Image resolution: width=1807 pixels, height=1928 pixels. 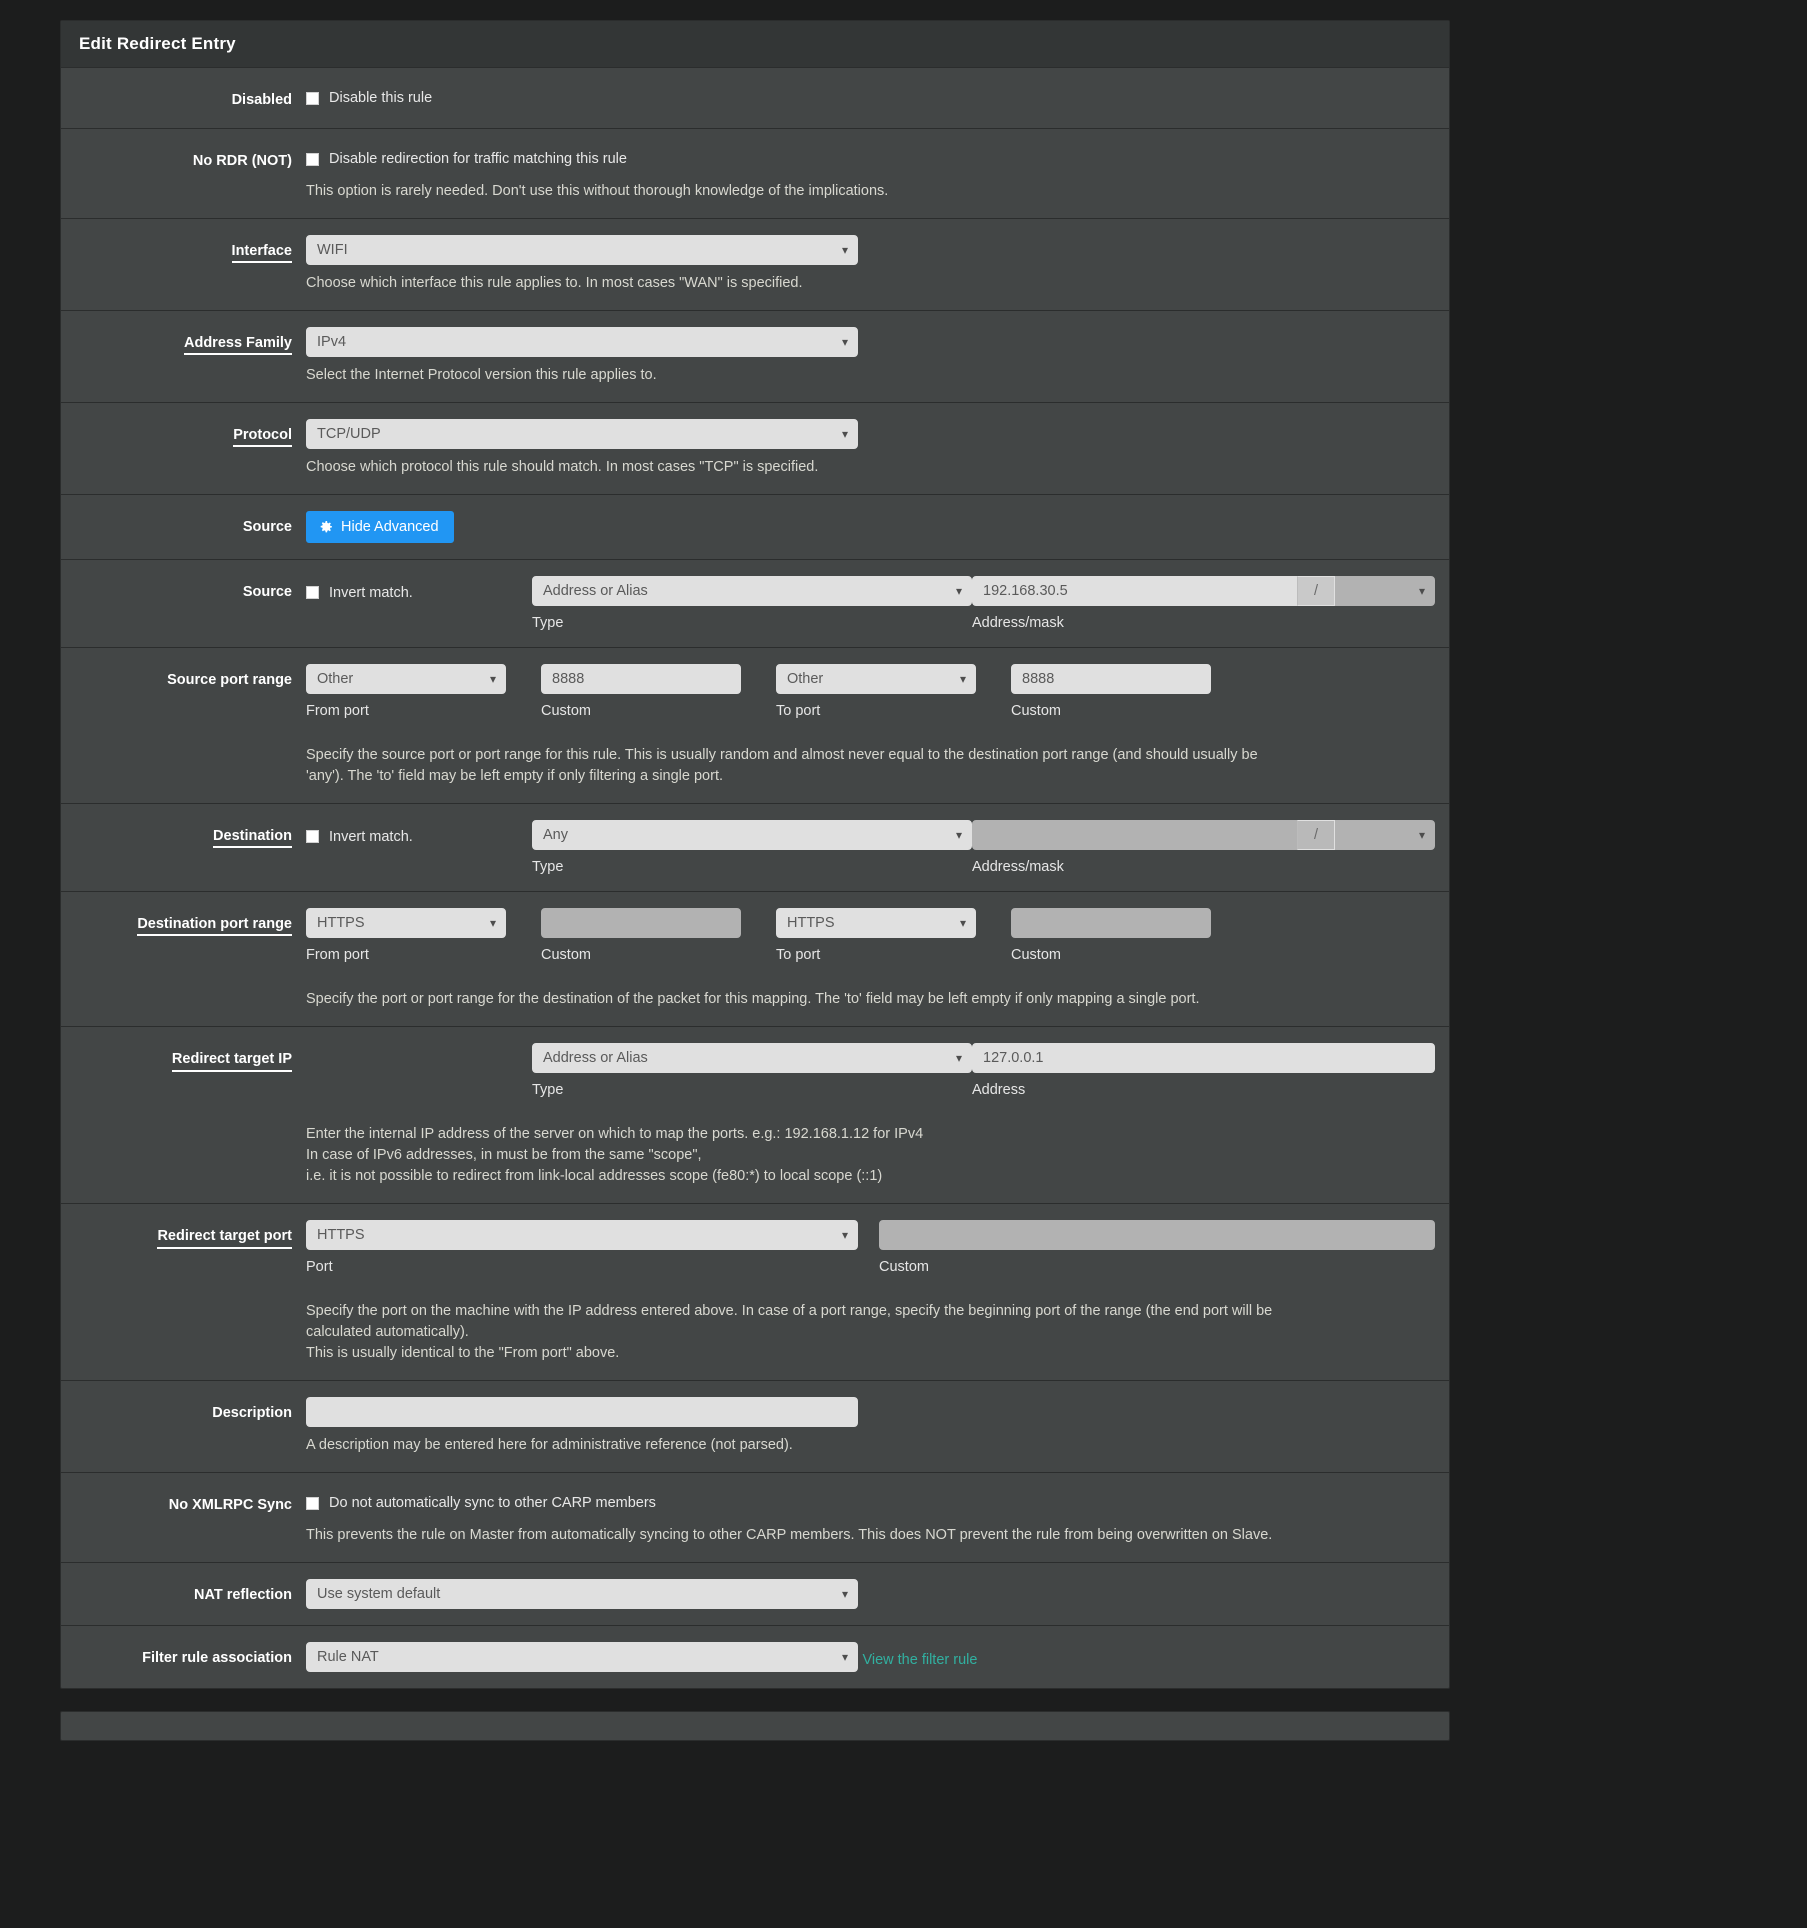 What do you see at coordinates (267, 527) in the screenshot?
I see `label-source-toggle: Source` at bounding box center [267, 527].